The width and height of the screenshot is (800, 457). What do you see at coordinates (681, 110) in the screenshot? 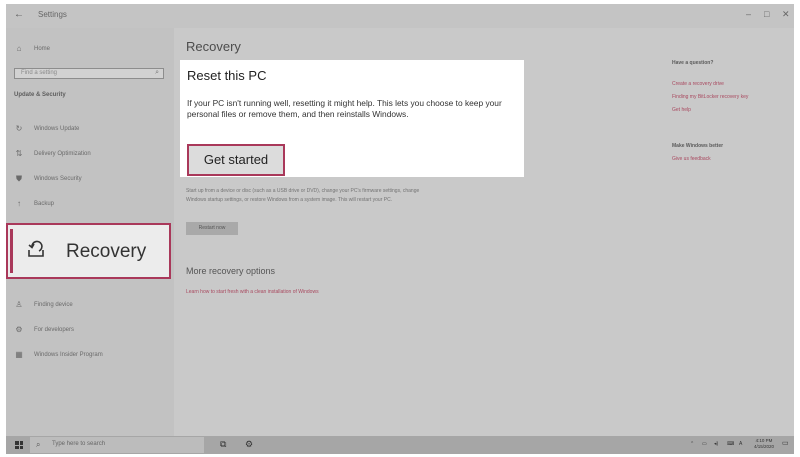
I see `help-link-get-help: Get help` at bounding box center [681, 110].